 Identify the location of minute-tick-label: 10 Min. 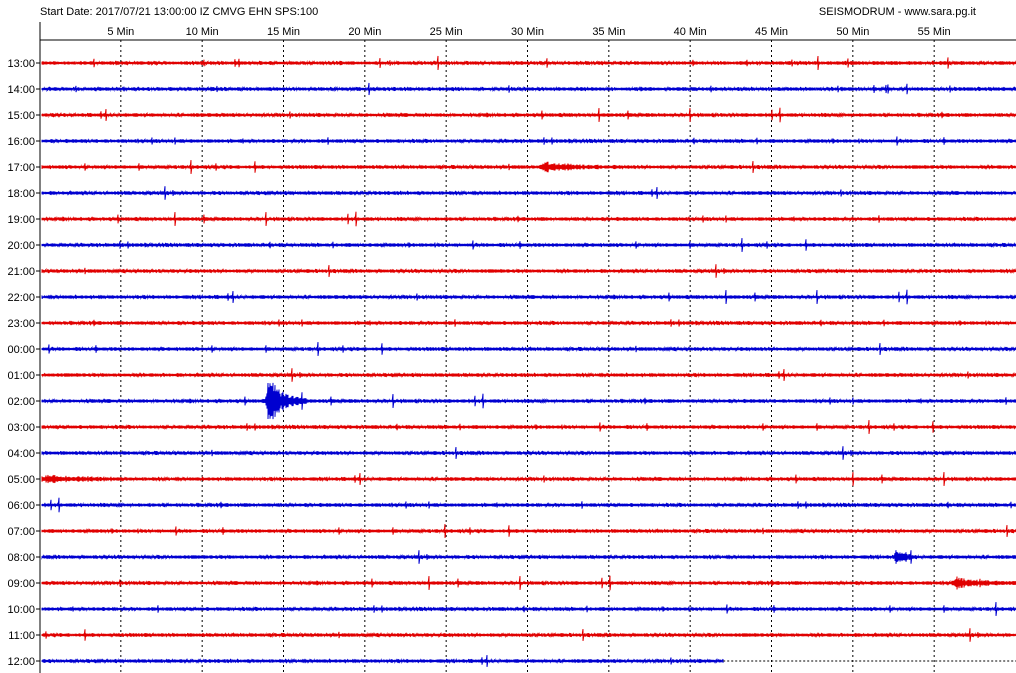
(202, 32).